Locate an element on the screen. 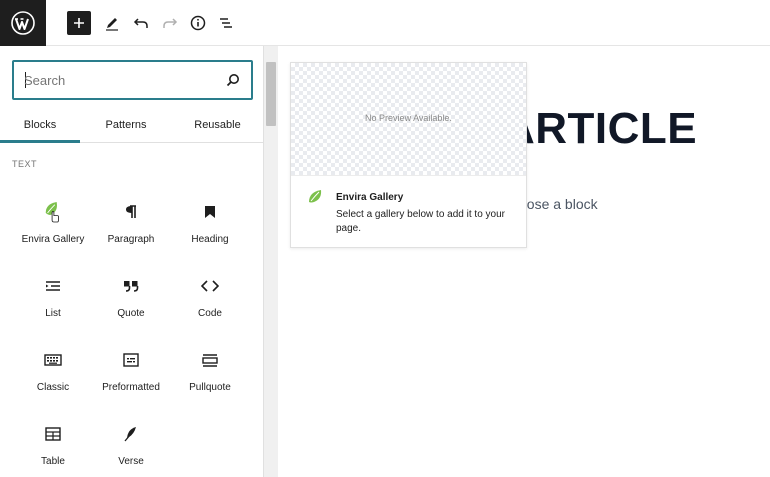 This screenshot has width=770, height=477. scrollbar-thumb is located at coordinates (271, 94).